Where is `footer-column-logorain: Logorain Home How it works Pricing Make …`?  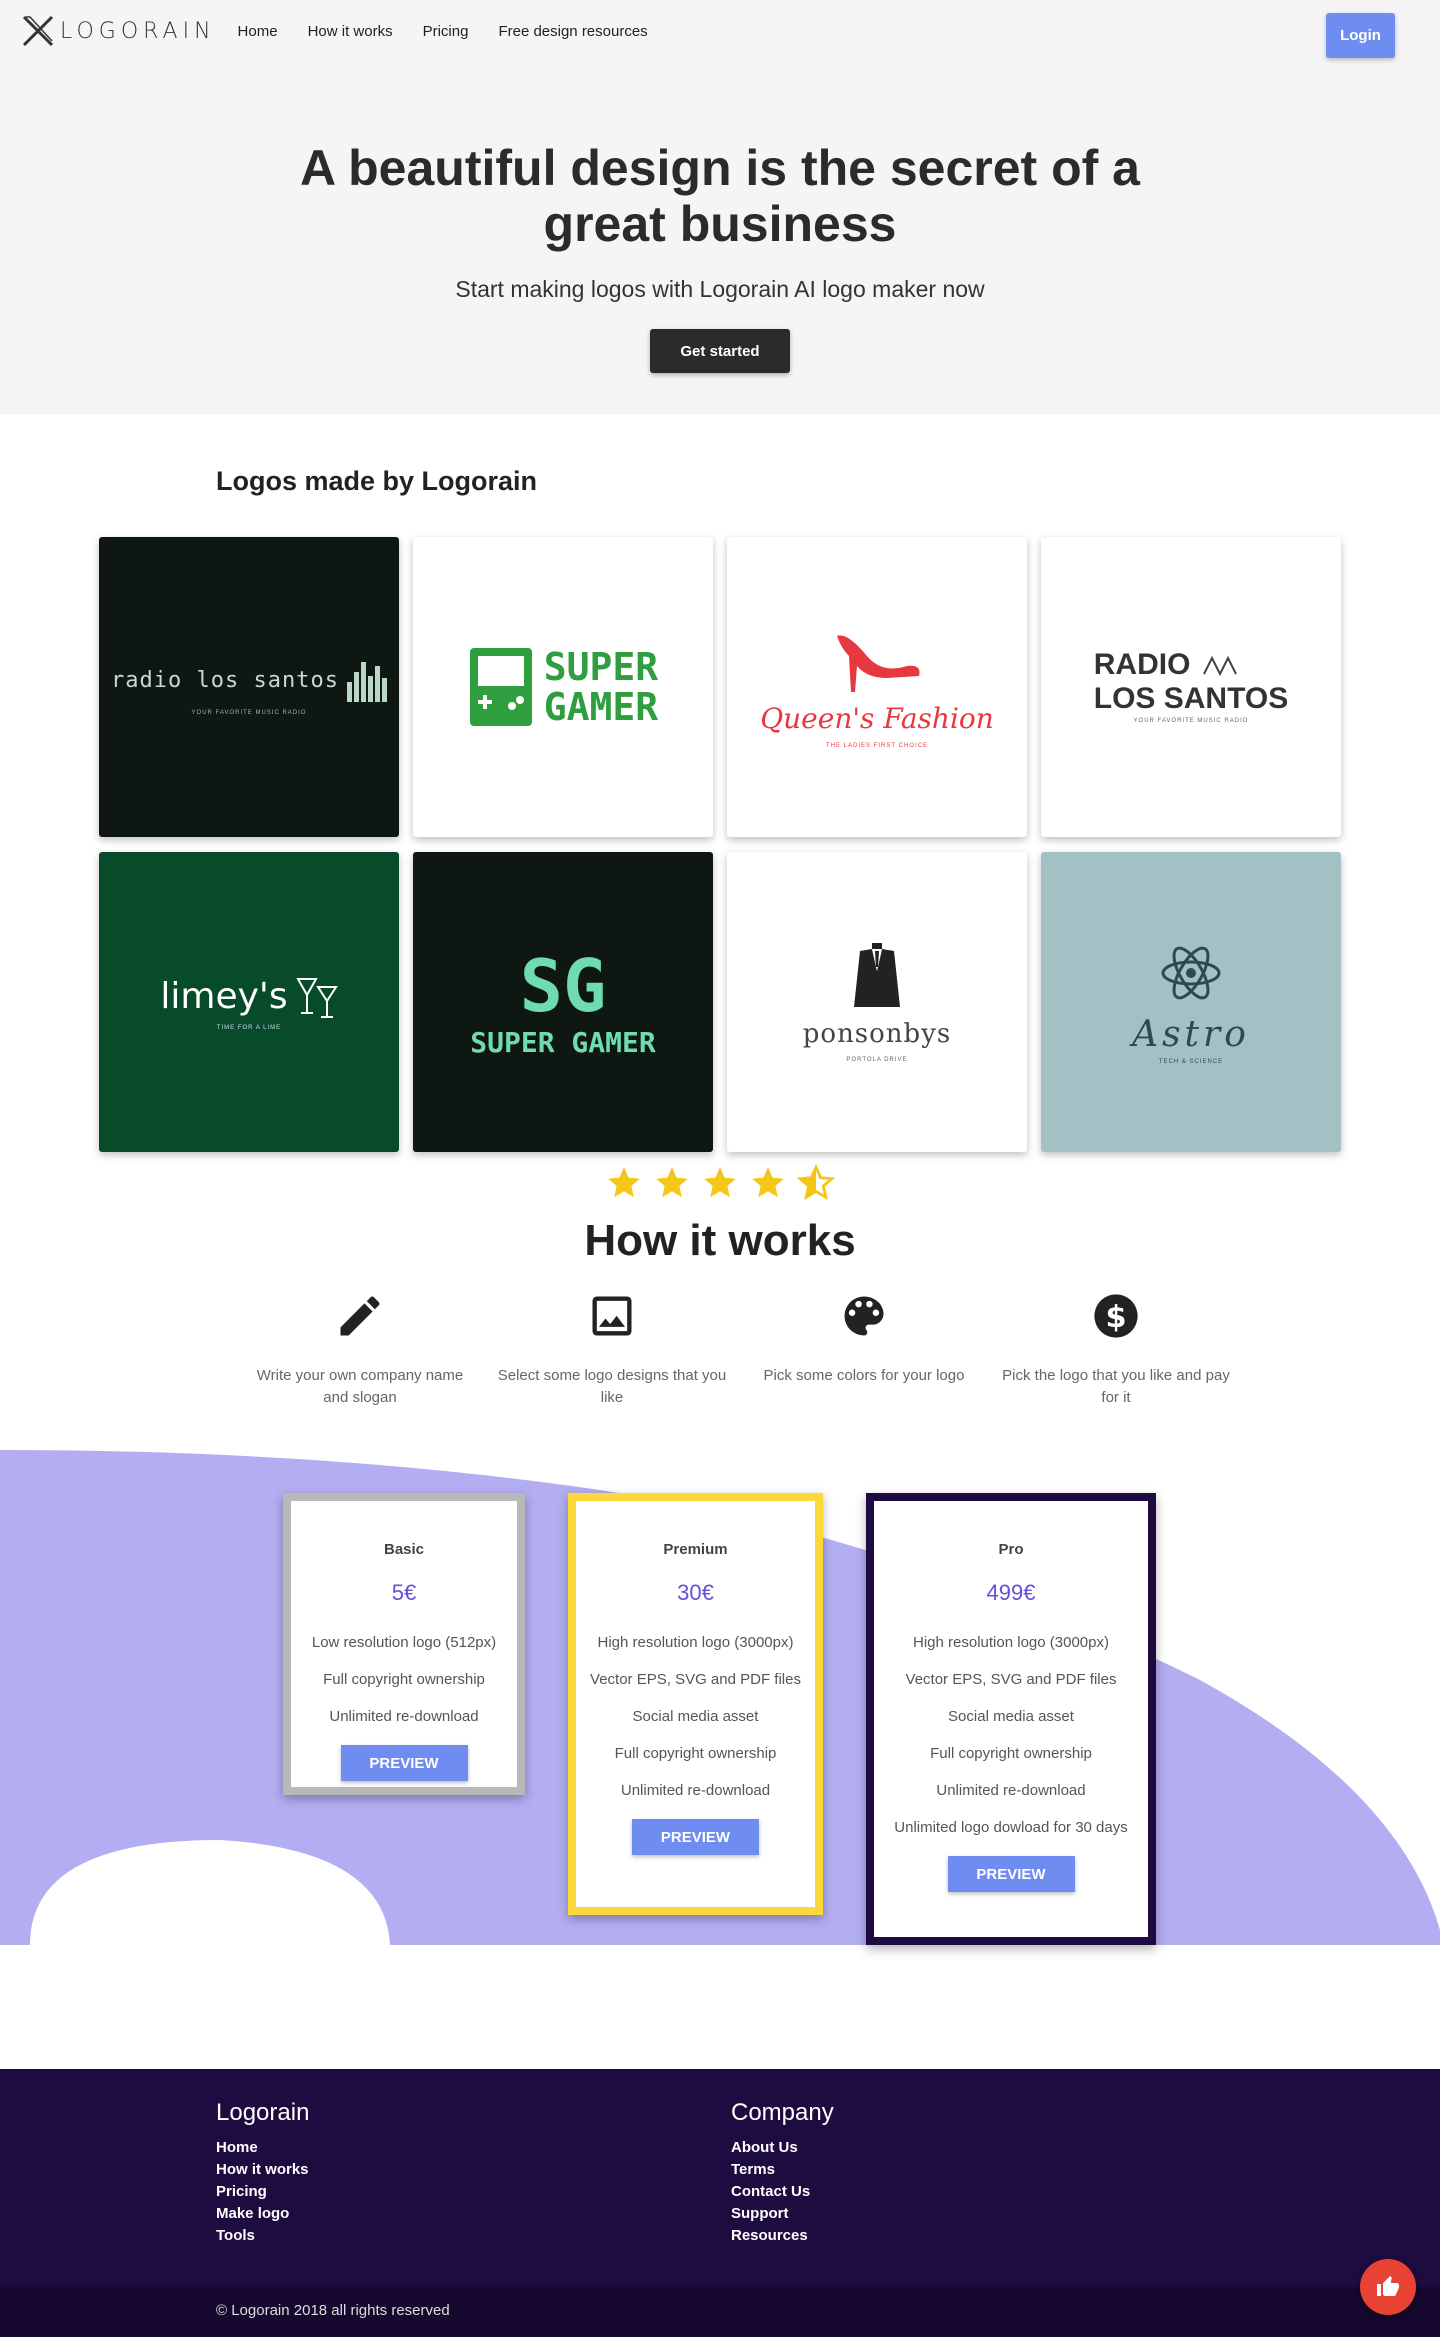 footer-column-logorain: Logorain Home How it works Pricing Make … is located at coordinates (262, 2173).